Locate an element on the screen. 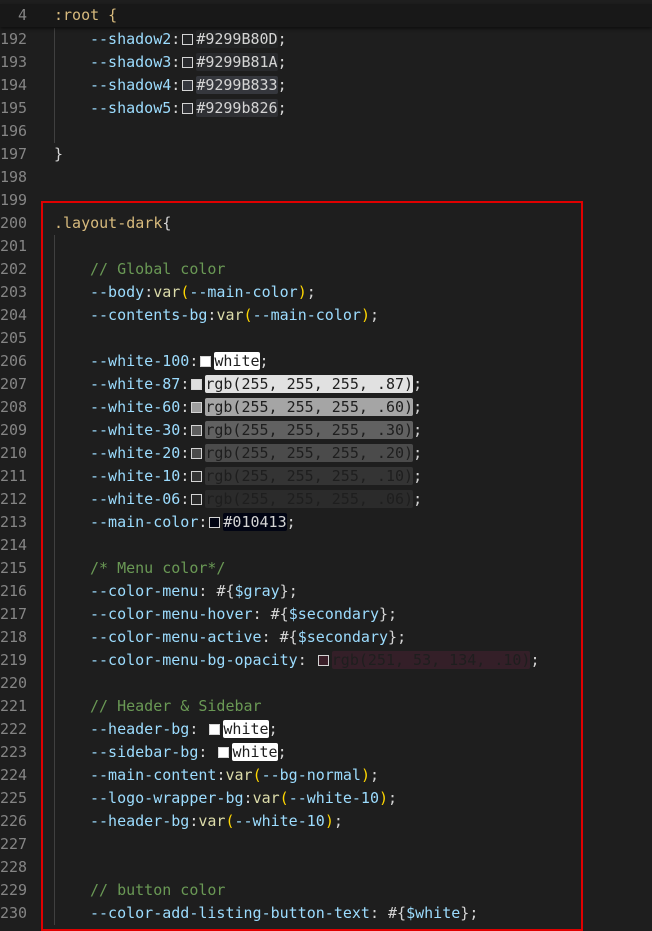 The height and width of the screenshot is (931, 652). code-token: var is located at coordinates (266, 798).